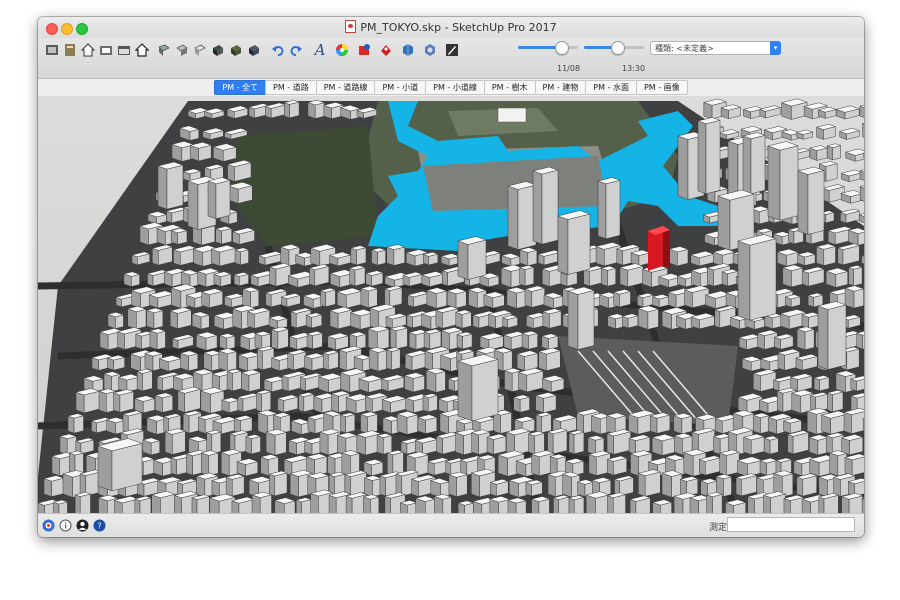 Image resolution: width=900 pixels, height=600 pixels. What do you see at coordinates (715, 48) in the screenshot?
I see `scene-select: 種類: <未定義> ▾` at bounding box center [715, 48].